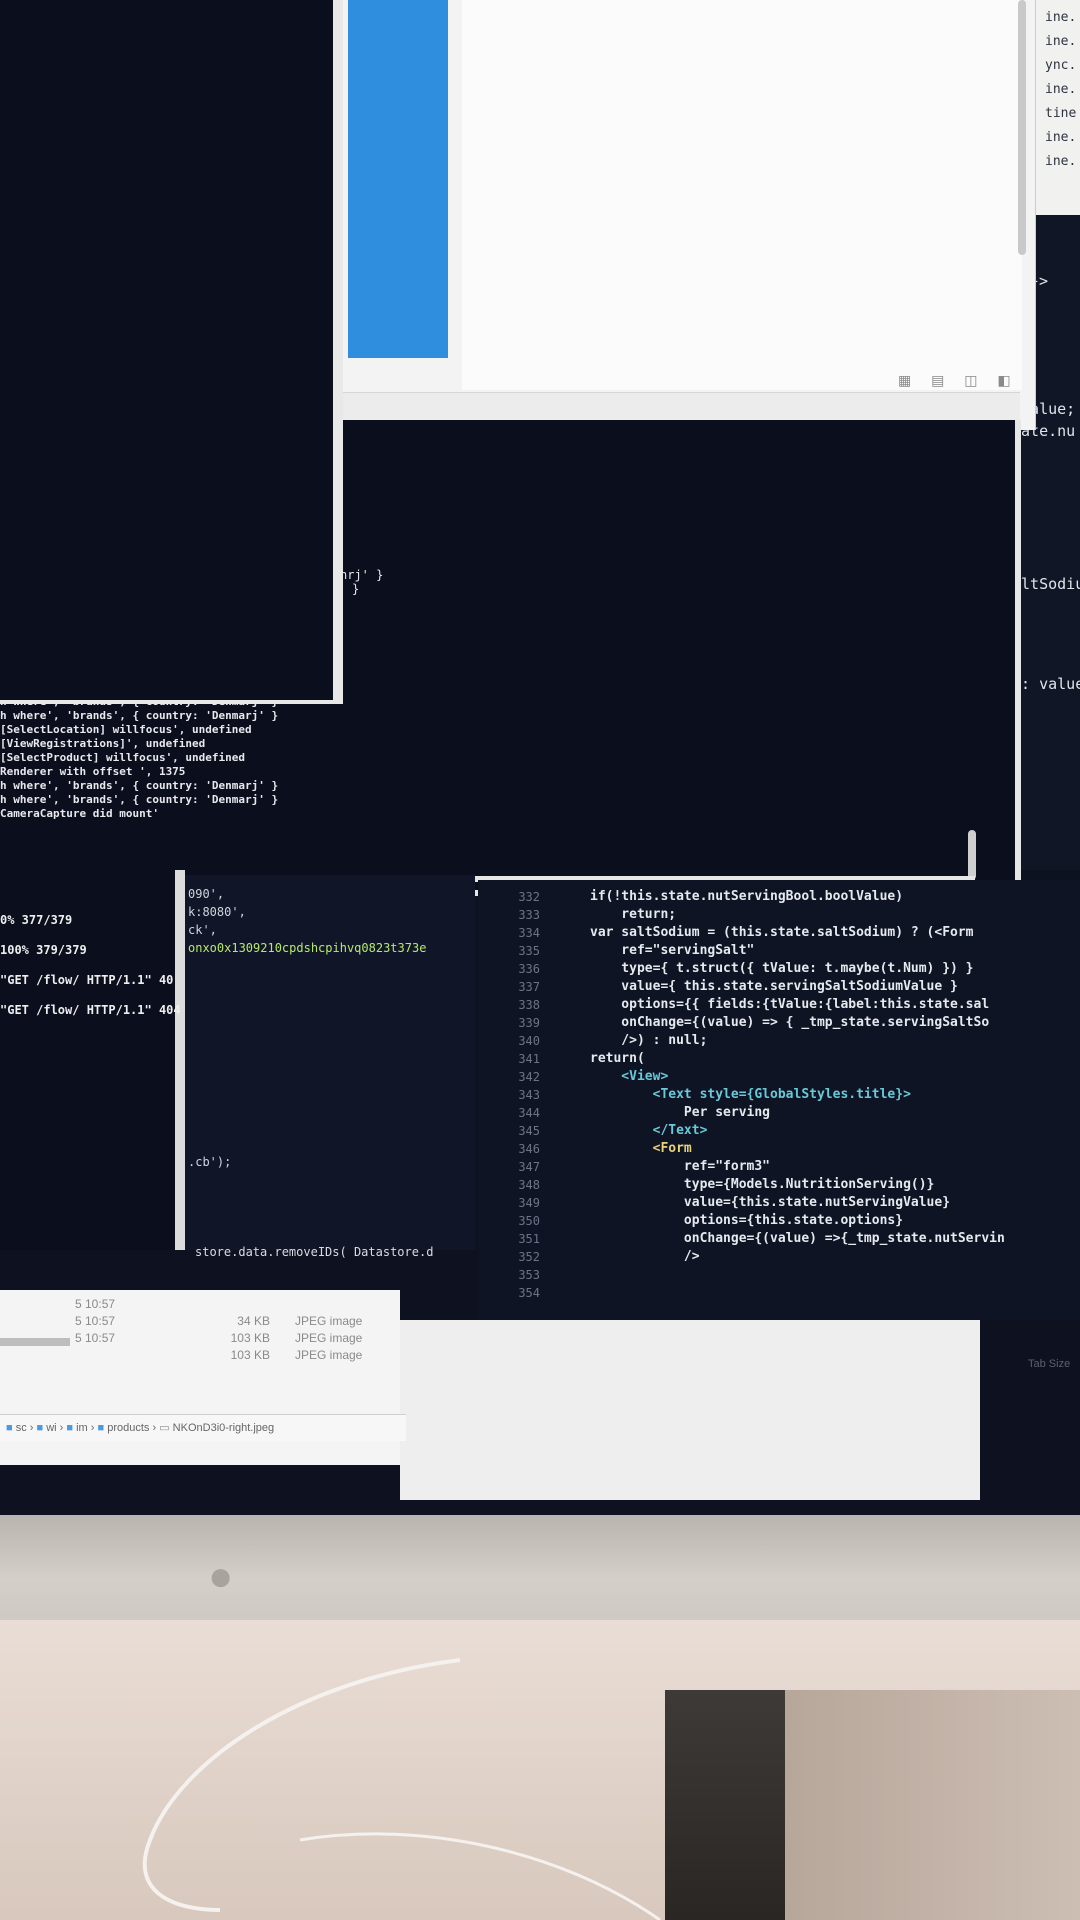 This screenshot has height=1920, width=1080. Describe the element at coordinates (529, 915) in the screenshot. I see `line-number: 333` at that location.